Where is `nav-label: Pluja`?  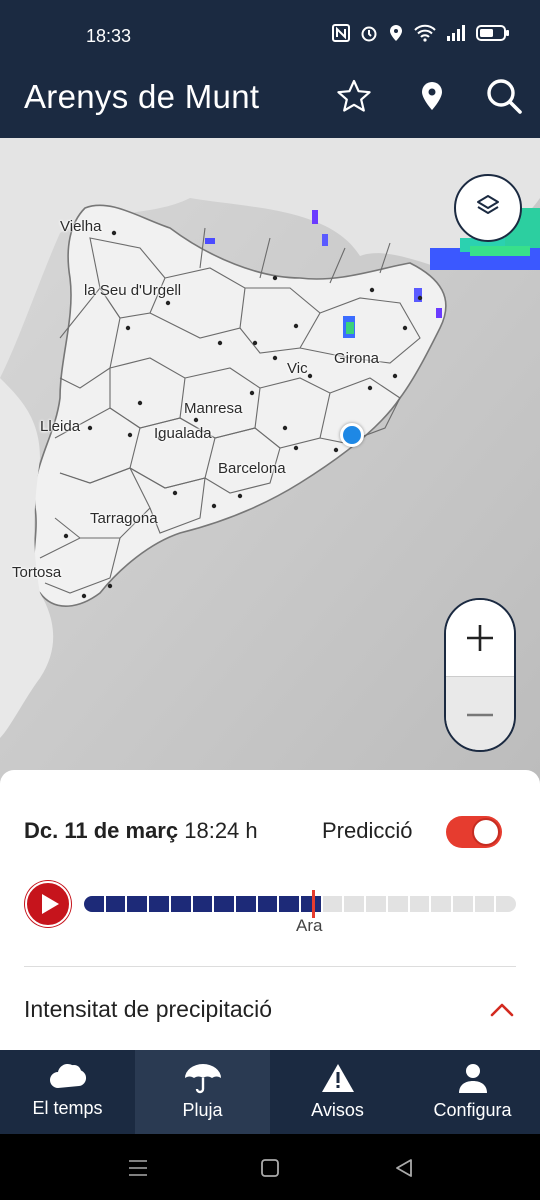
nav-label: Pluja is located at coordinates (202, 1110).